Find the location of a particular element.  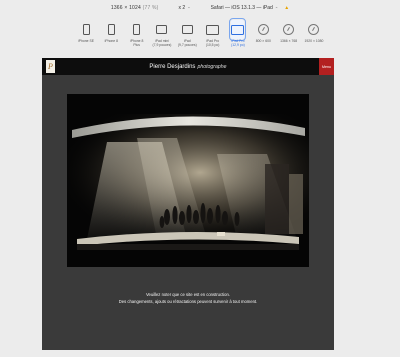

device-label: iPad Pro (10,5 po) is located at coordinates (212, 43).